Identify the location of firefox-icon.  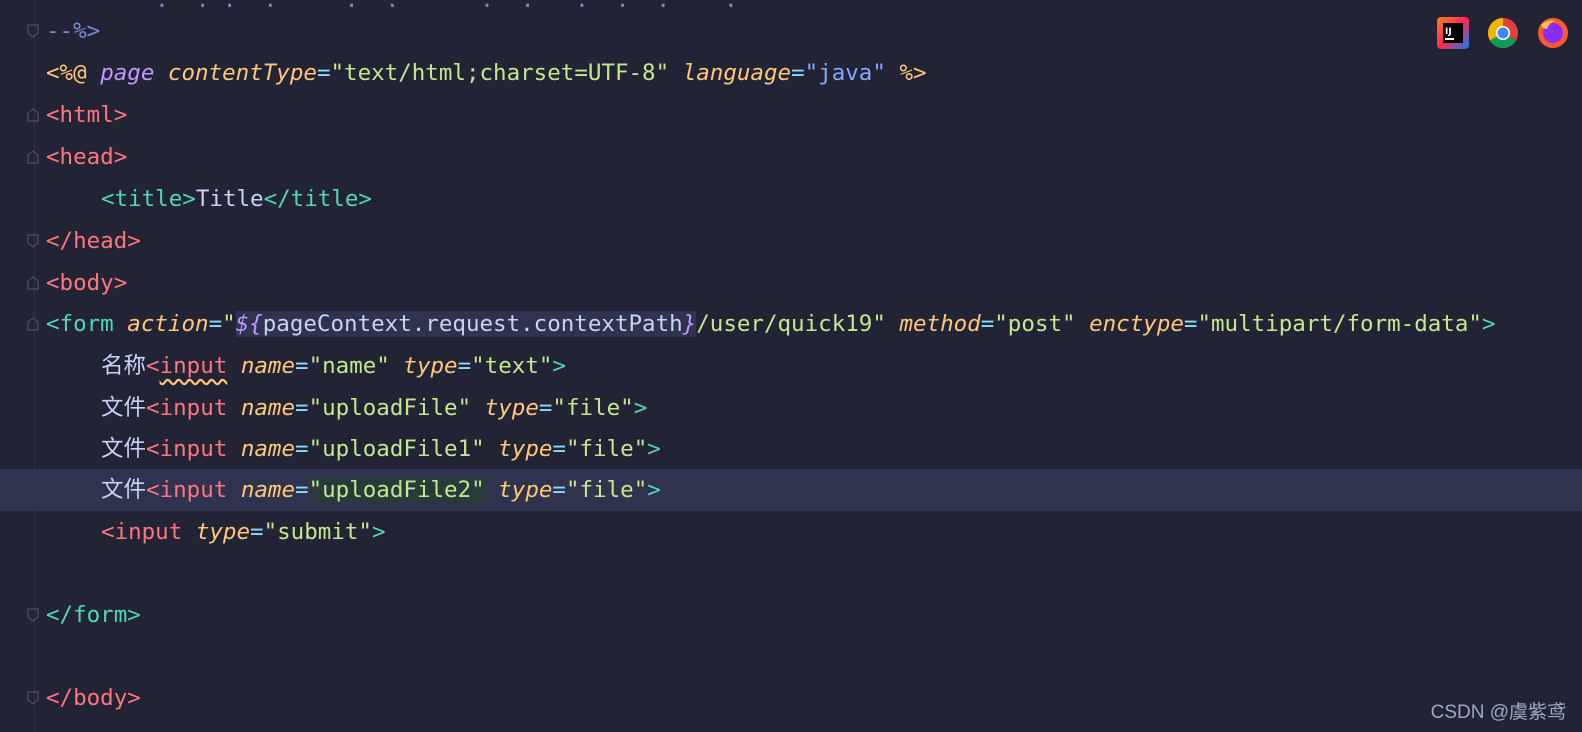
(1553, 33).